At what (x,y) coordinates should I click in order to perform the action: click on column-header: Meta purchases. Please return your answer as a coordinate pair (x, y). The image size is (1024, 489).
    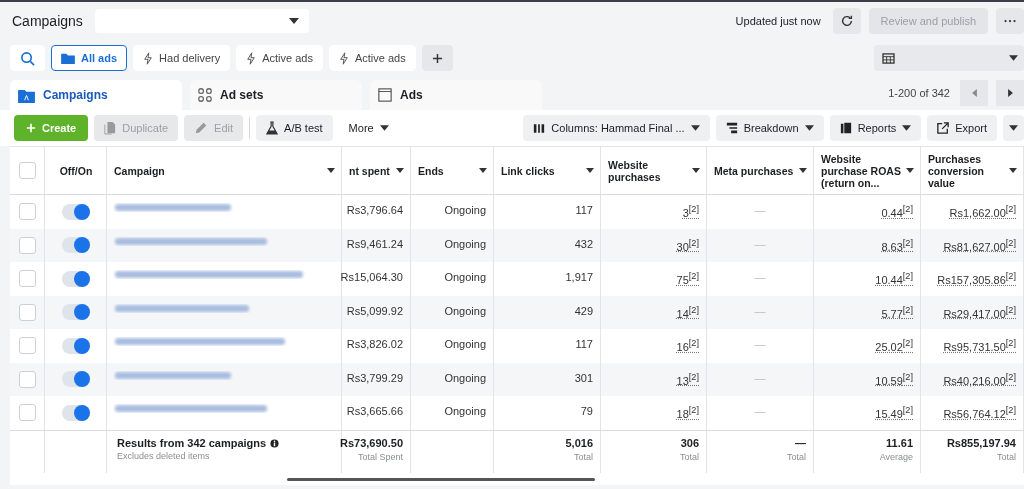
    Looking at the image, I should click on (754, 170).